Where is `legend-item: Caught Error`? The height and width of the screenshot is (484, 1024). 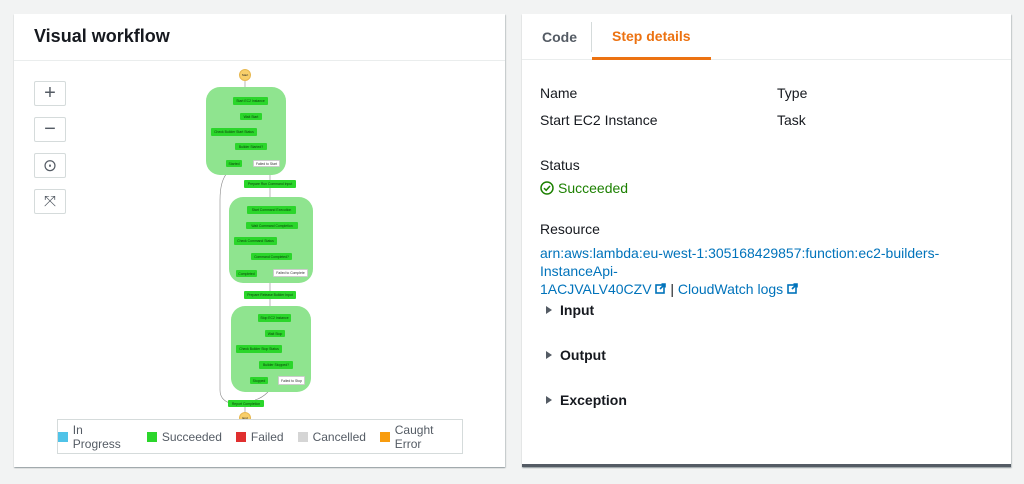 legend-item: Caught Error is located at coordinates (420, 436).